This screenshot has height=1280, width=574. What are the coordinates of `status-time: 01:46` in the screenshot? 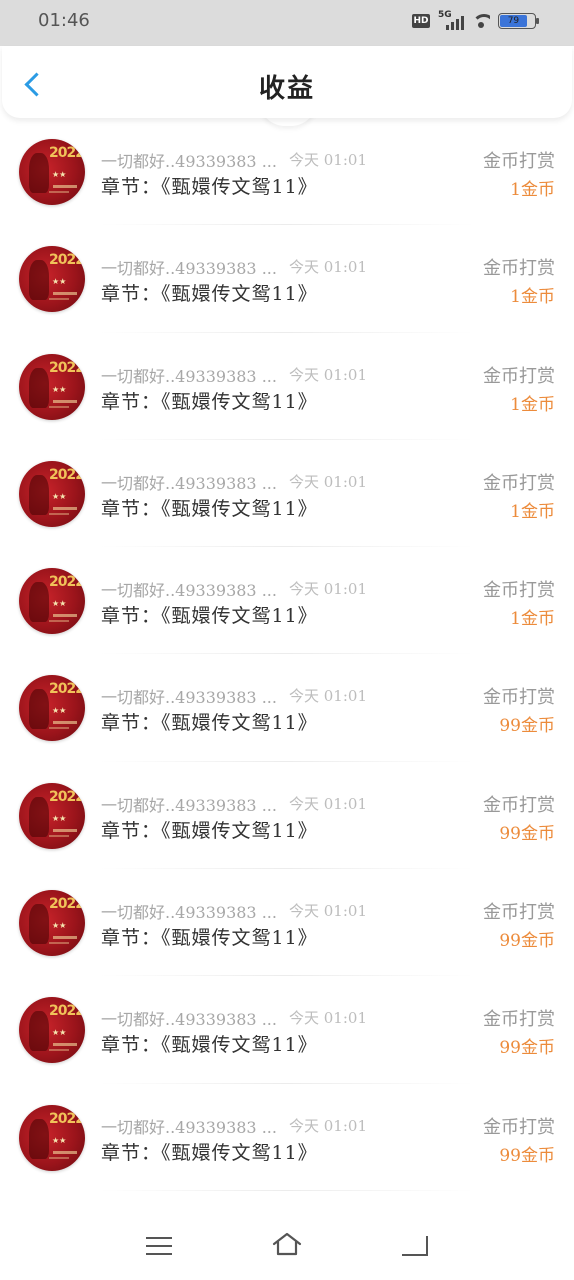 It's located at (64, 20).